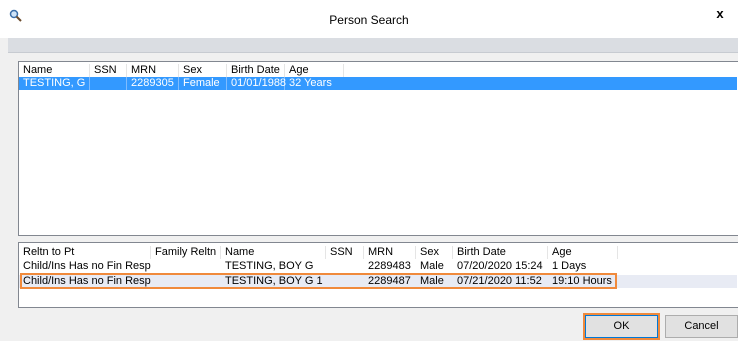 The height and width of the screenshot is (341, 738). What do you see at coordinates (499, 281) in the screenshot?
I see `cell-birth-date: 07/21/2020 11:52` at bounding box center [499, 281].